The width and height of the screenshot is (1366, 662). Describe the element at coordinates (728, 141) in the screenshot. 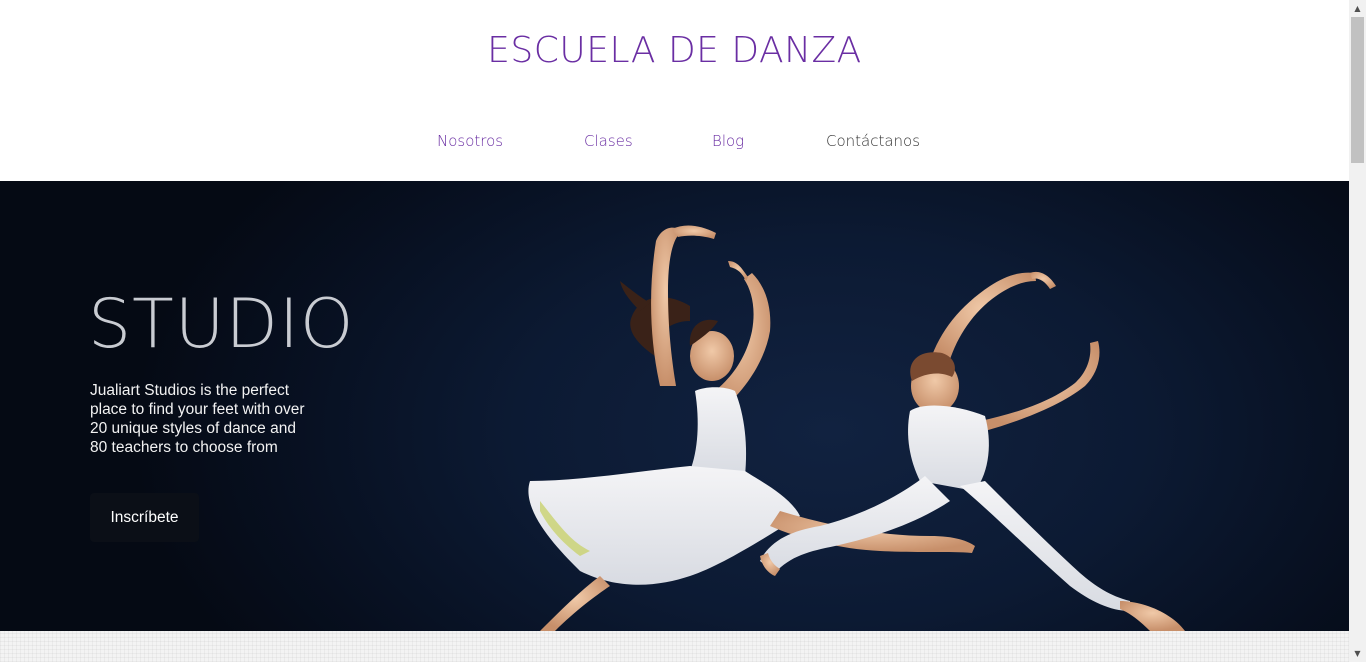

I see `nav-item-blog: Blog` at that location.